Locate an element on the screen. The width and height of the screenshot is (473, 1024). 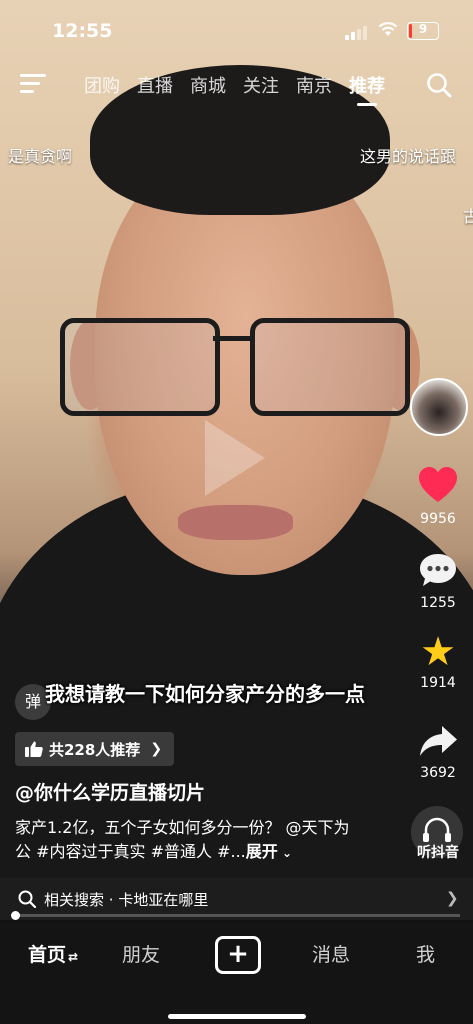
like-button: 9956 is located at coordinates (438, 496).